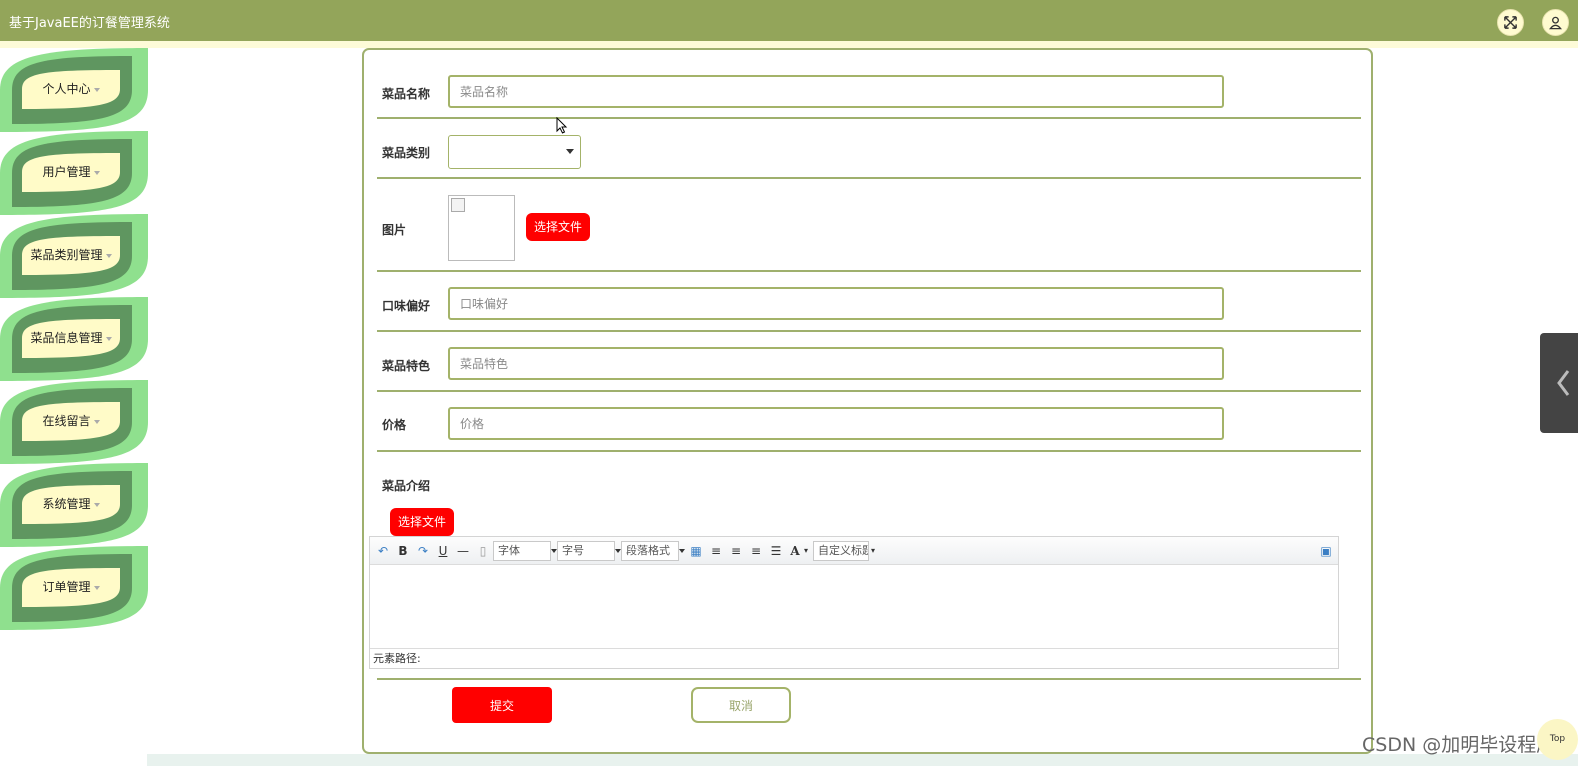  I want to click on sidebar-item-label: 用户管理, so click(66, 172).